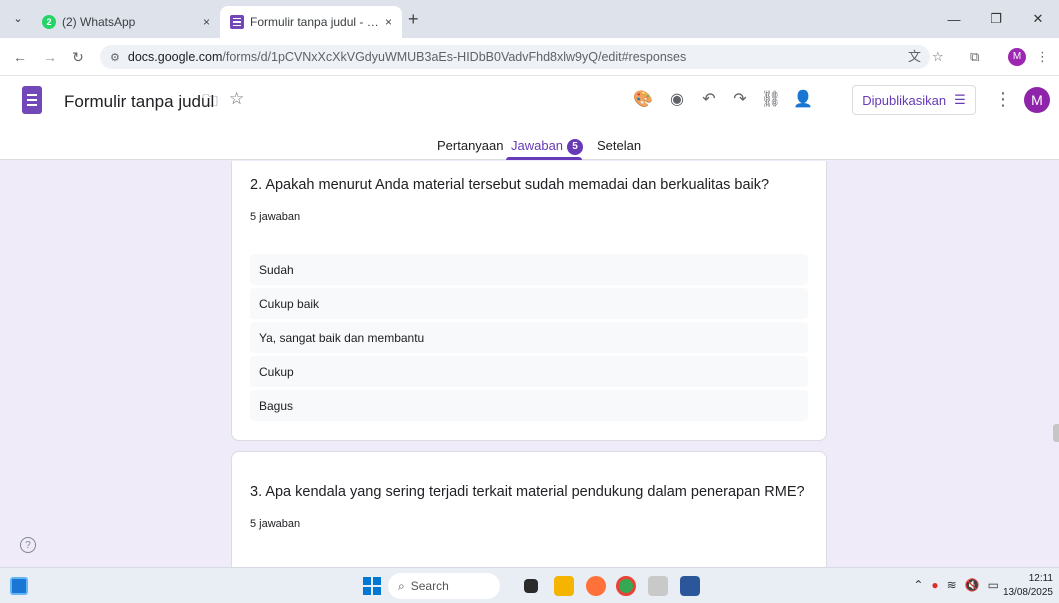 The width and height of the screenshot is (1059, 603). Describe the element at coordinates (429, 586) in the screenshot. I see `search-label: Search` at that location.